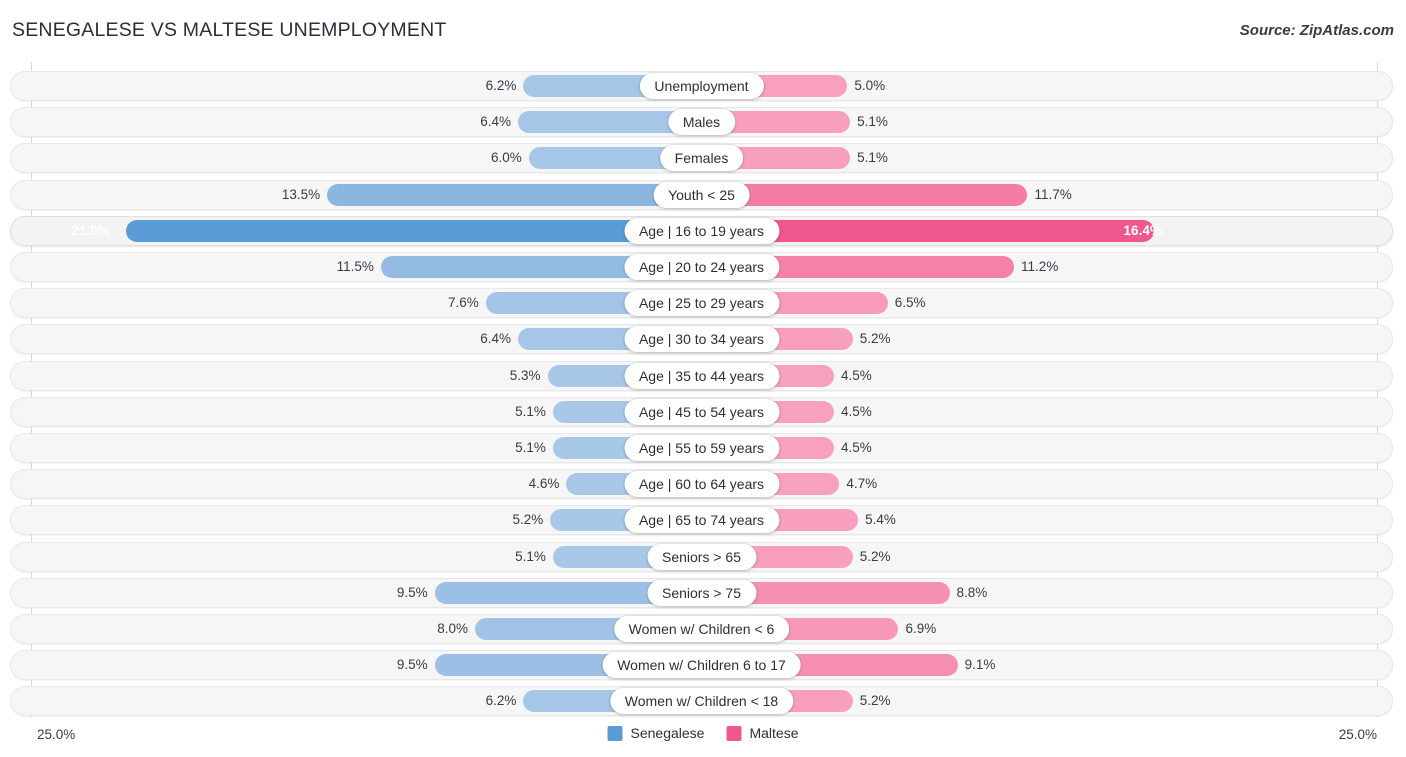 The width and height of the screenshot is (1406, 757). I want to click on row-category-label: Age | 20 to 24 years, so click(701, 267).